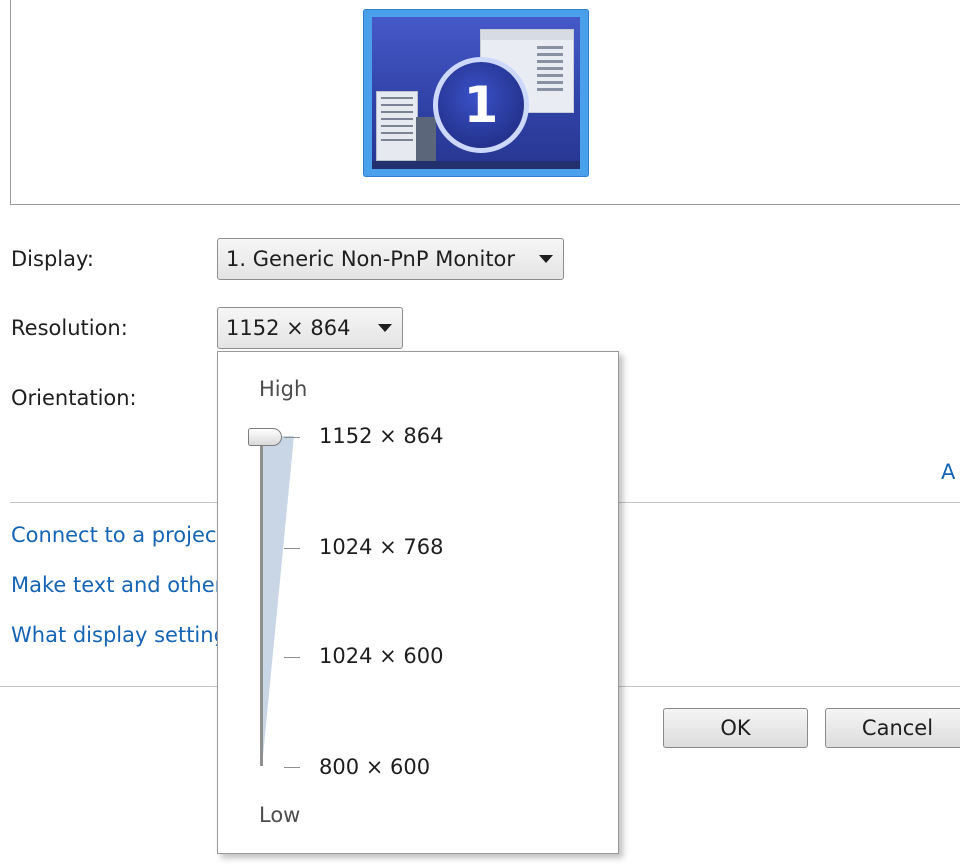  What do you see at coordinates (288, 328) in the screenshot?
I see `resolution-select-value: 1152 × 864` at bounding box center [288, 328].